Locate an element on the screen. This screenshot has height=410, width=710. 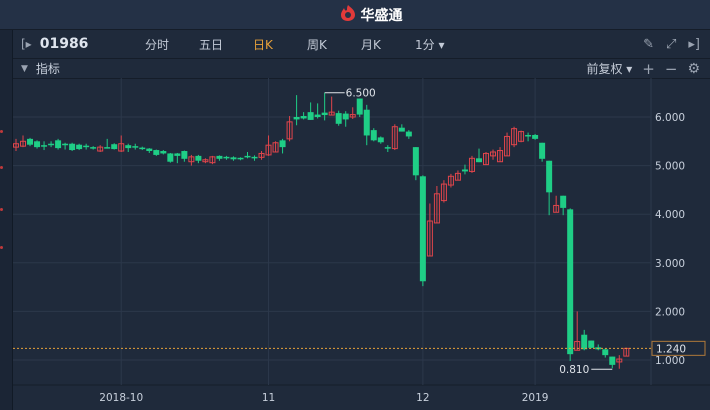
y-tick-label: 6.000 is located at coordinates (670, 118).